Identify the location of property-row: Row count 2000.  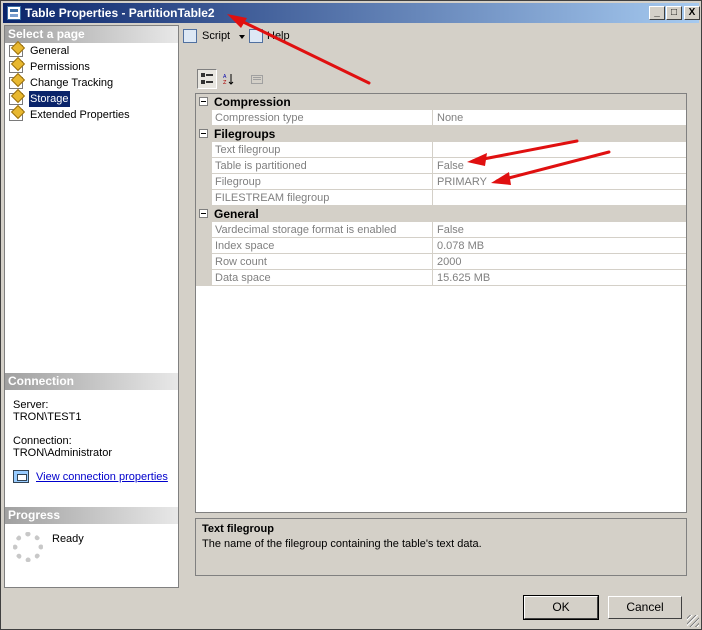
(441, 262).